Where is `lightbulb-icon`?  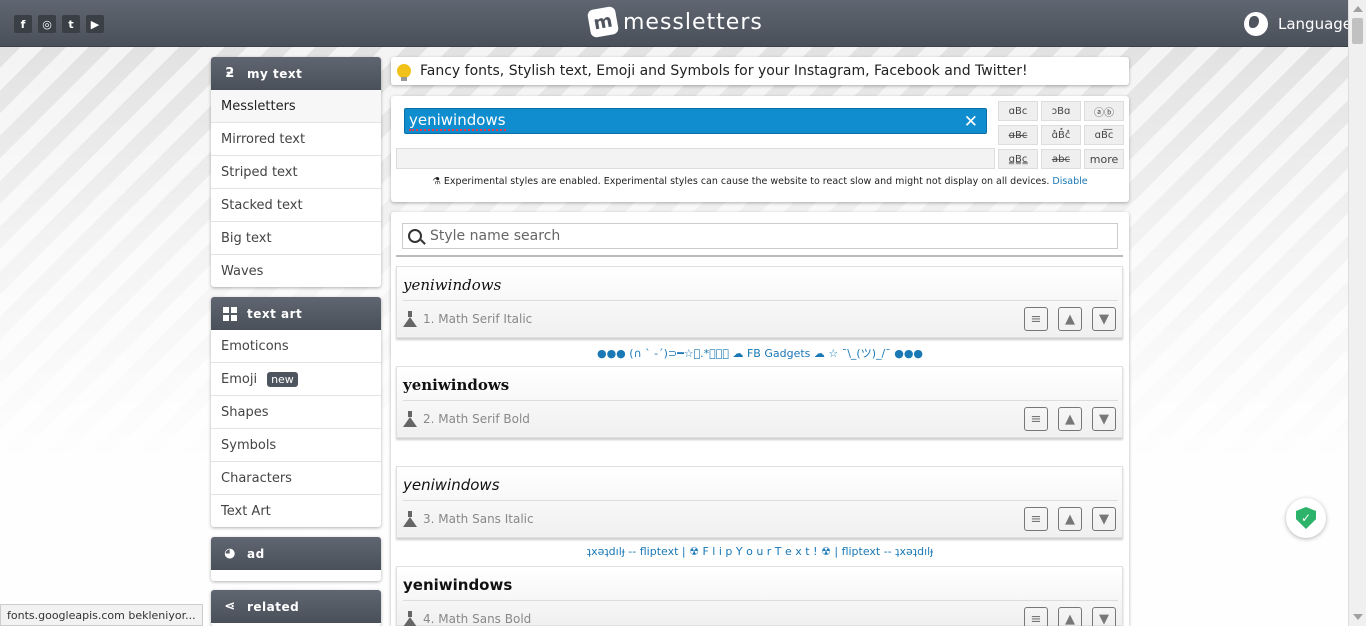
lightbulb-icon is located at coordinates (404, 72).